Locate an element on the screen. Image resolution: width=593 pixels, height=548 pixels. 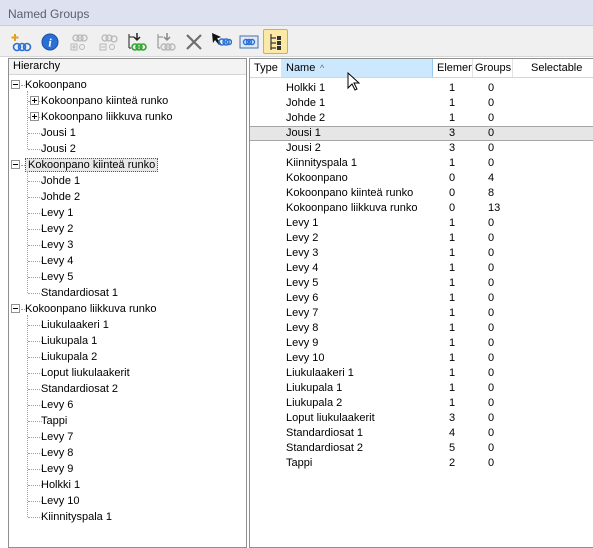
delete-button is located at coordinates (193, 41).